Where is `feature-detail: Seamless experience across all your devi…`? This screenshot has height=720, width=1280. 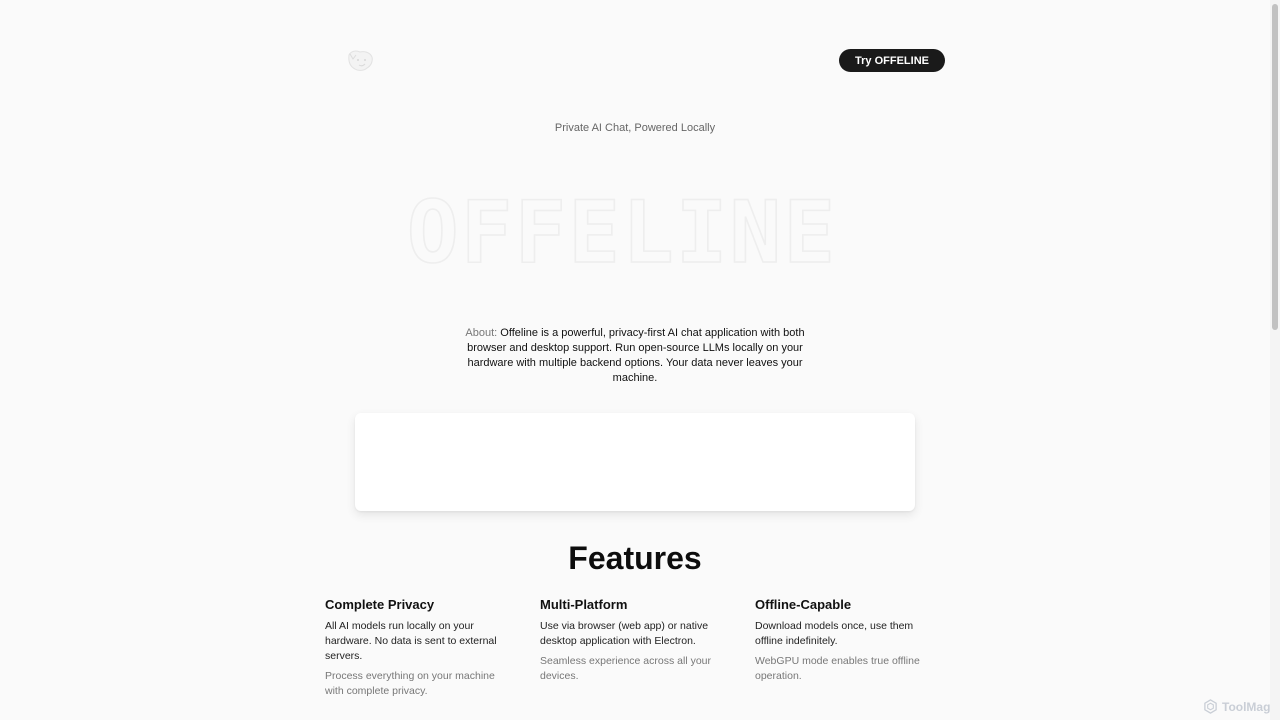
feature-detail: Seamless experience across all your devi… is located at coordinates (625, 668).